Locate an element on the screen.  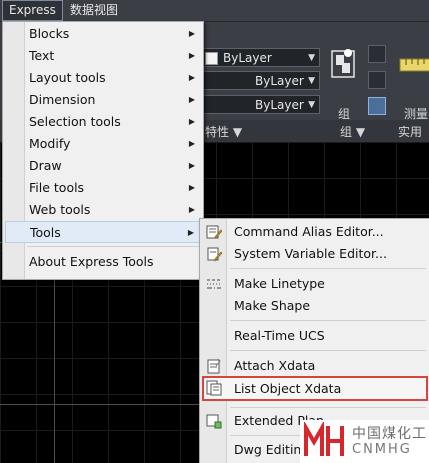
measure-button: 测量 is located at coordinates (412, 83).